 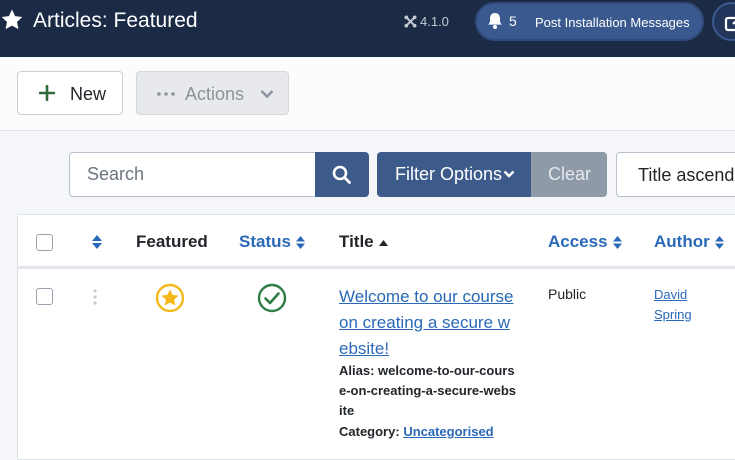 I want to click on plus-icon, so click(x=47, y=93).